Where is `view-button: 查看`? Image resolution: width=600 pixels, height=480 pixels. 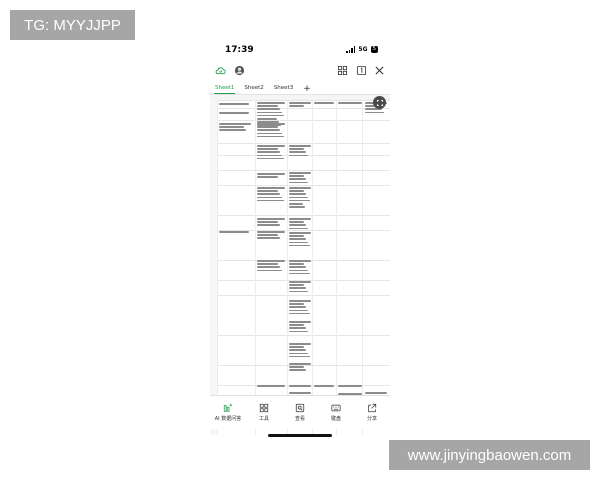 view-button: 查看 is located at coordinates (300, 412).